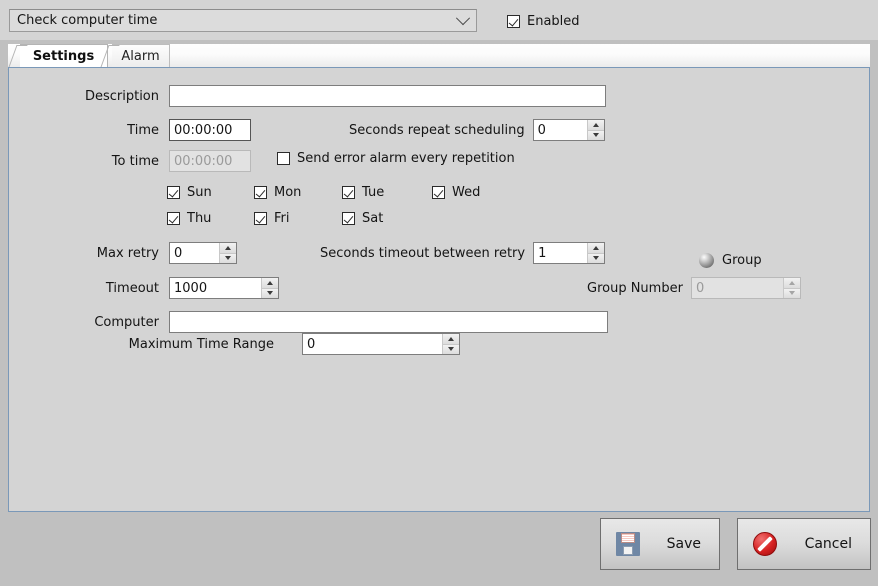 This screenshot has height=586, width=878. I want to click on tab-settings: Settings, so click(57, 57).